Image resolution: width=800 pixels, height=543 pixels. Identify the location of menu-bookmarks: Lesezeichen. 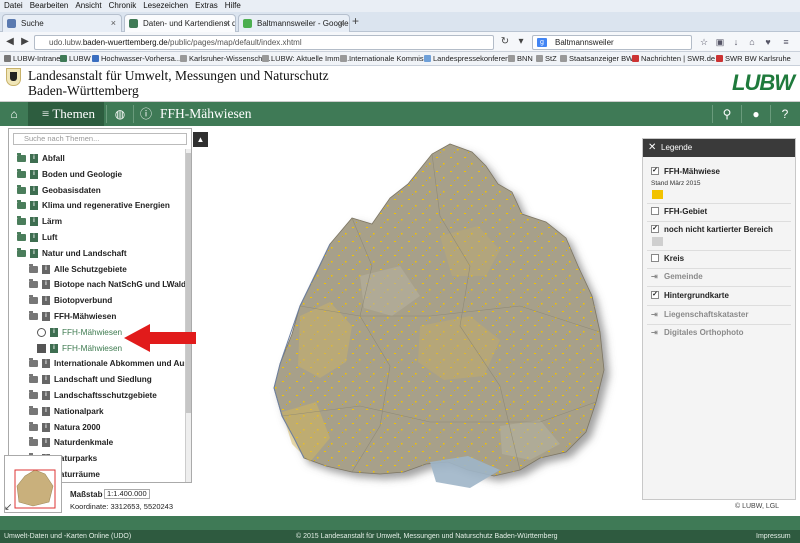
(165, 5).